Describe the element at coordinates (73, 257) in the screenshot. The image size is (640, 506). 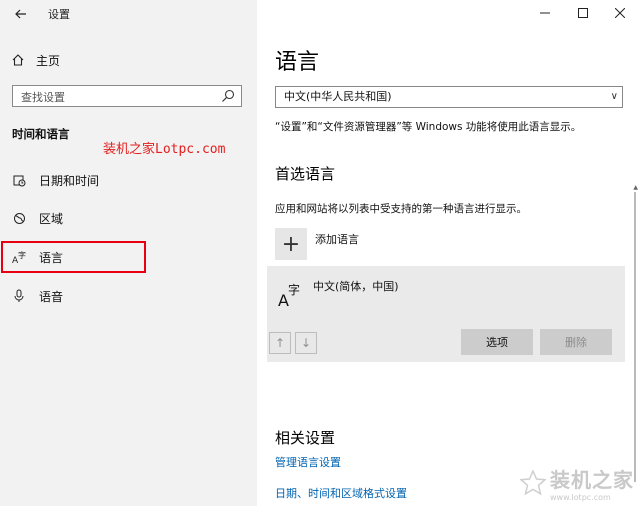
I see `selection-highlight-box` at that location.